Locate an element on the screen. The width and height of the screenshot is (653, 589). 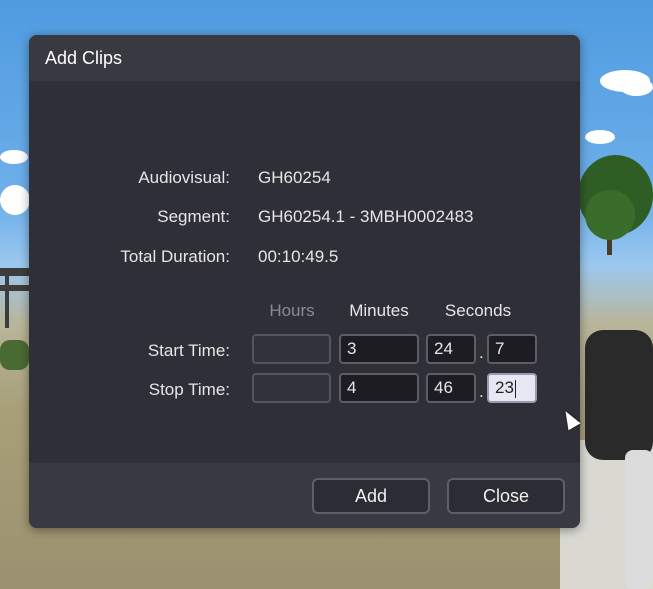
dialog-footer: Add Close is located at coordinates (304, 495).